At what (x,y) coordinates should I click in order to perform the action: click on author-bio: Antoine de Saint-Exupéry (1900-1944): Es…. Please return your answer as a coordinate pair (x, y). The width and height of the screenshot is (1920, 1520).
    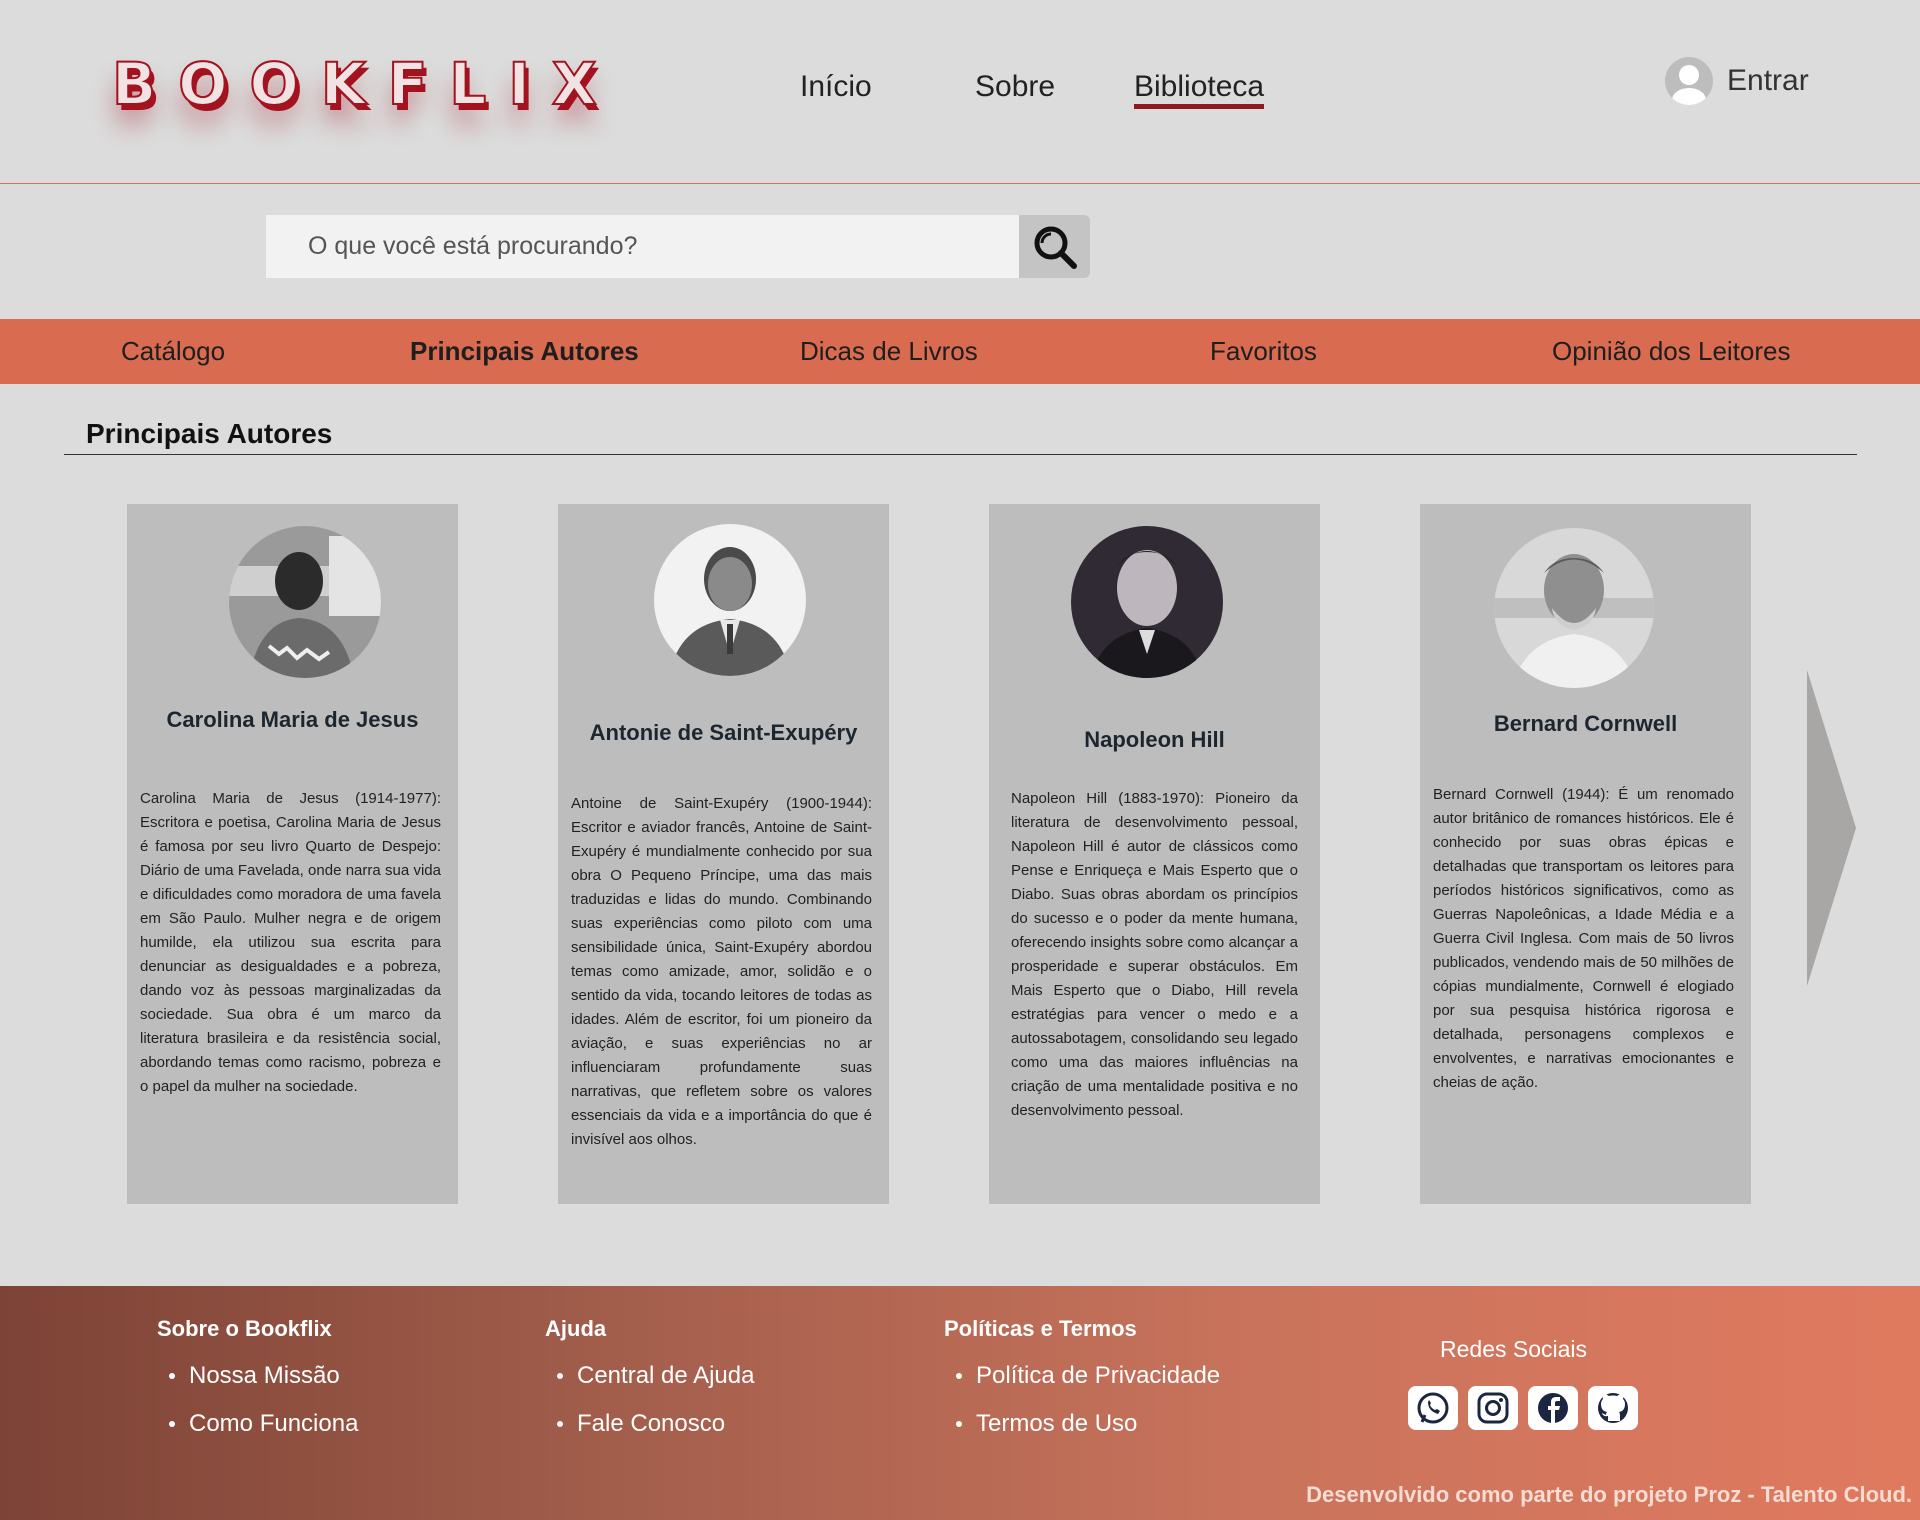
    Looking at the image, I should click on (721, 971).